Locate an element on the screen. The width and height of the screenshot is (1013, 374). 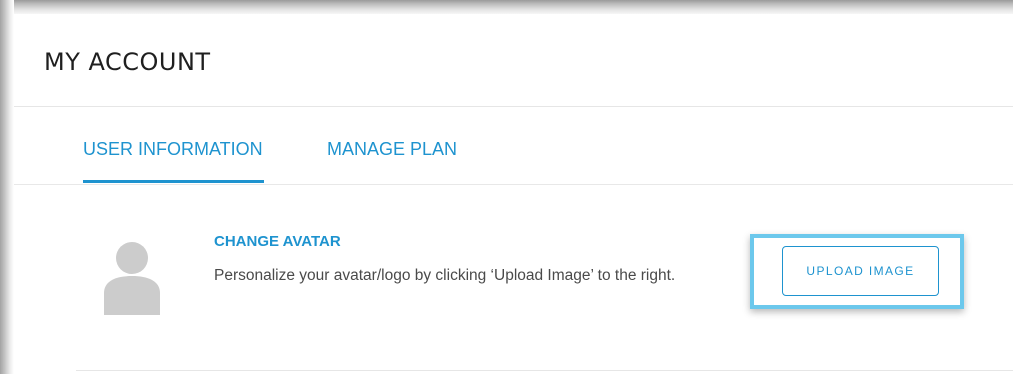
frame-shadow-left is located at coordinates (7, 187).